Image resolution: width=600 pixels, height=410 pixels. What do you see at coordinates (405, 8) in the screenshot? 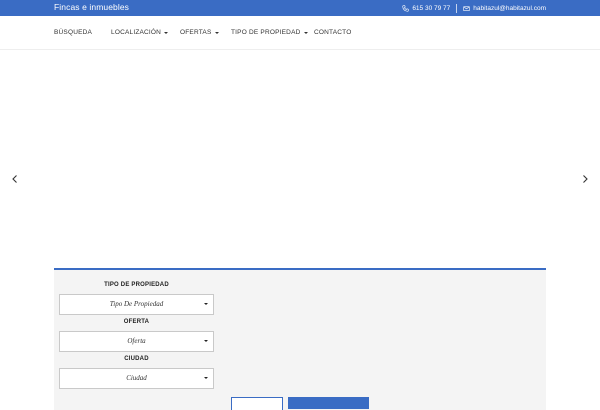
I see `phone-icon` at bounding box center [405, 8].